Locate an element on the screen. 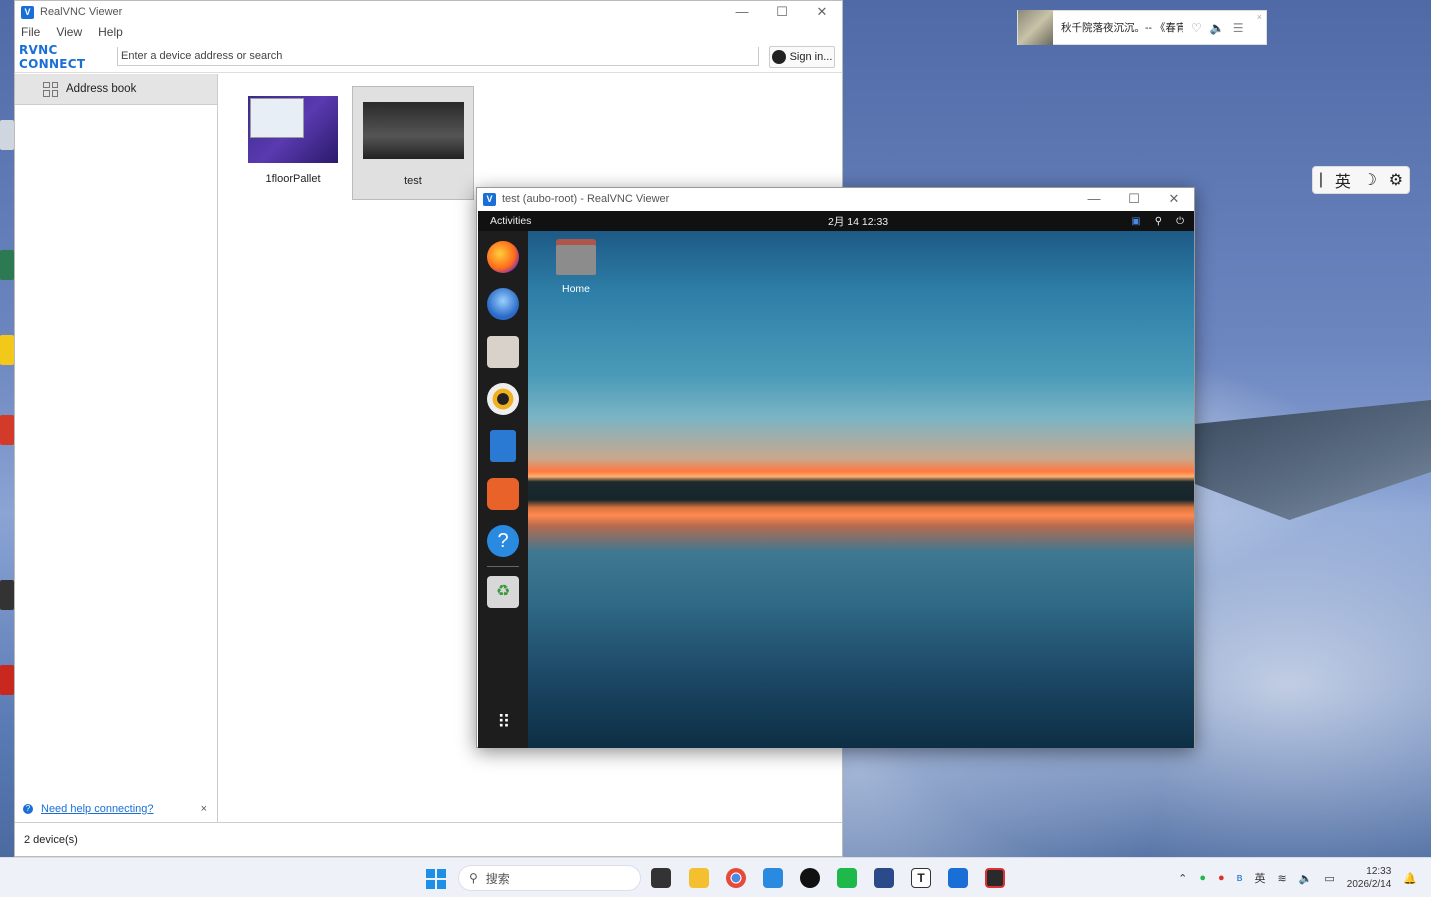  gnome-top-bar: Activities 2月 14 12:33 ▣ ⚲ ⏻ is located at coordinates (836, 221).